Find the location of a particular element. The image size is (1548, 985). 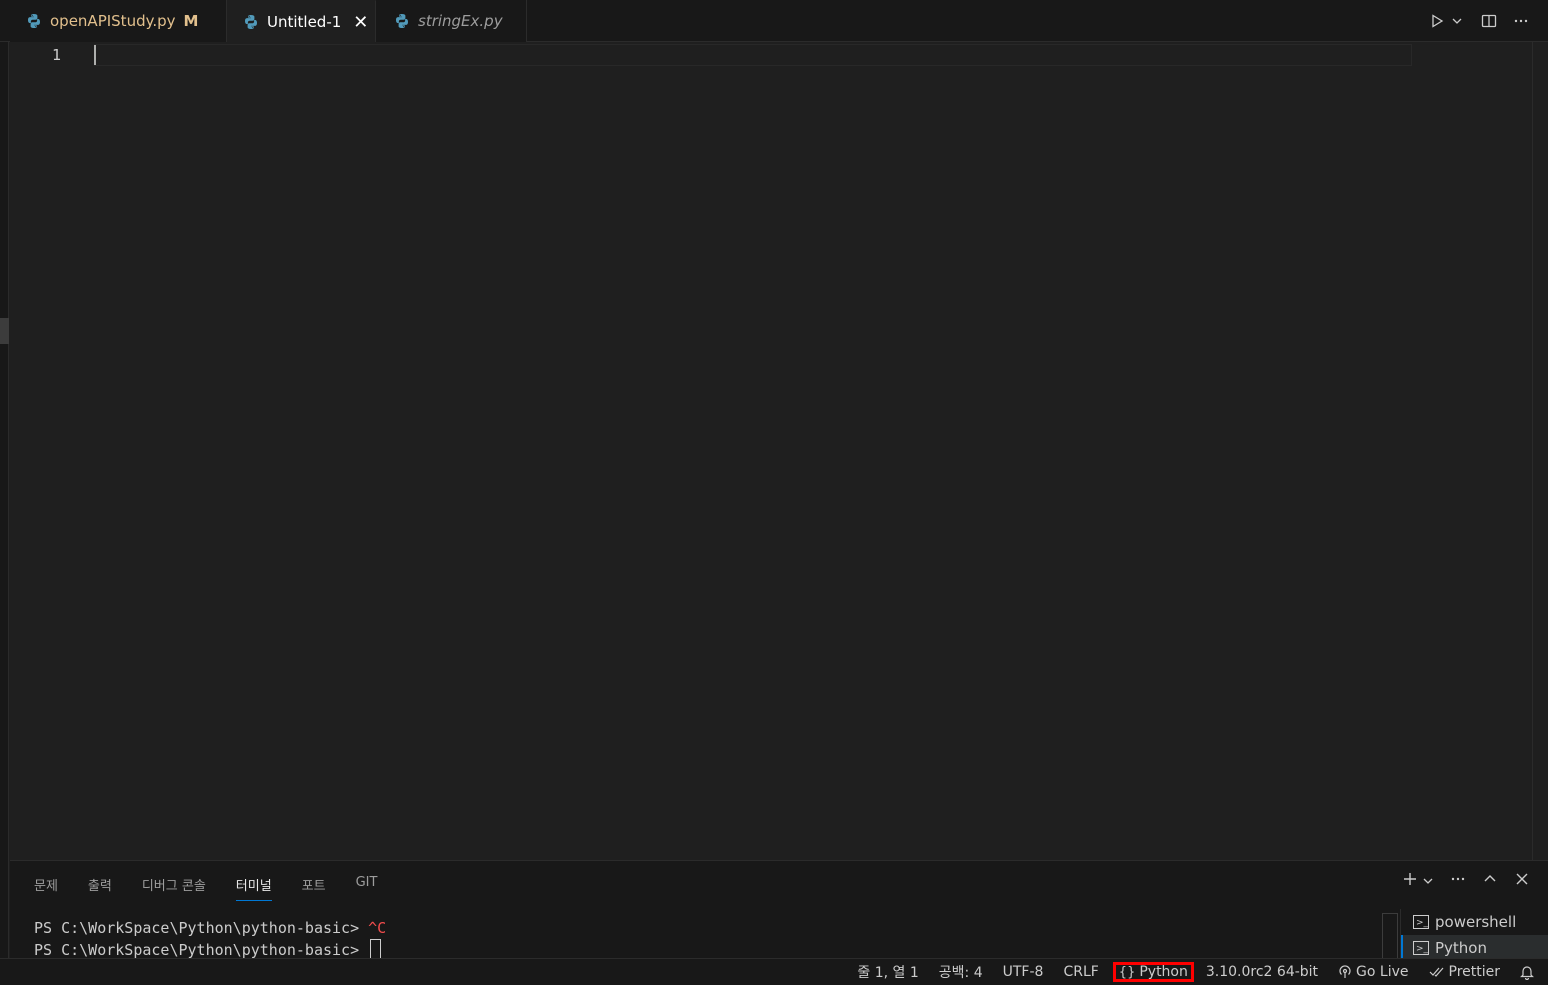

tab-git: GIT is located at coordinates (367, 888).